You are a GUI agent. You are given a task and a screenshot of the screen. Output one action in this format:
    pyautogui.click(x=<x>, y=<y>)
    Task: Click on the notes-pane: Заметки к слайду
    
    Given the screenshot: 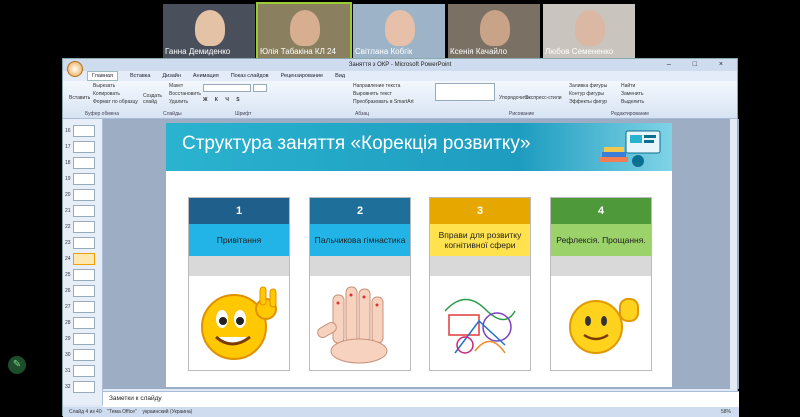 What is the action you would take?
    pyautogui.click(x=421, y=399)
    